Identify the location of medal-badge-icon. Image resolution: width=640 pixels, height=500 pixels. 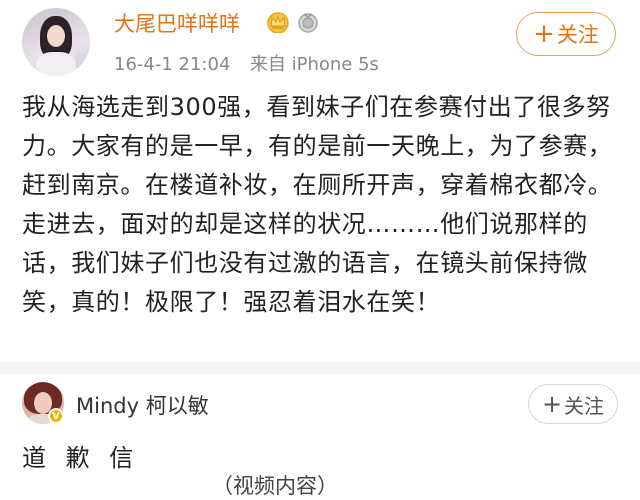
(308, 22).